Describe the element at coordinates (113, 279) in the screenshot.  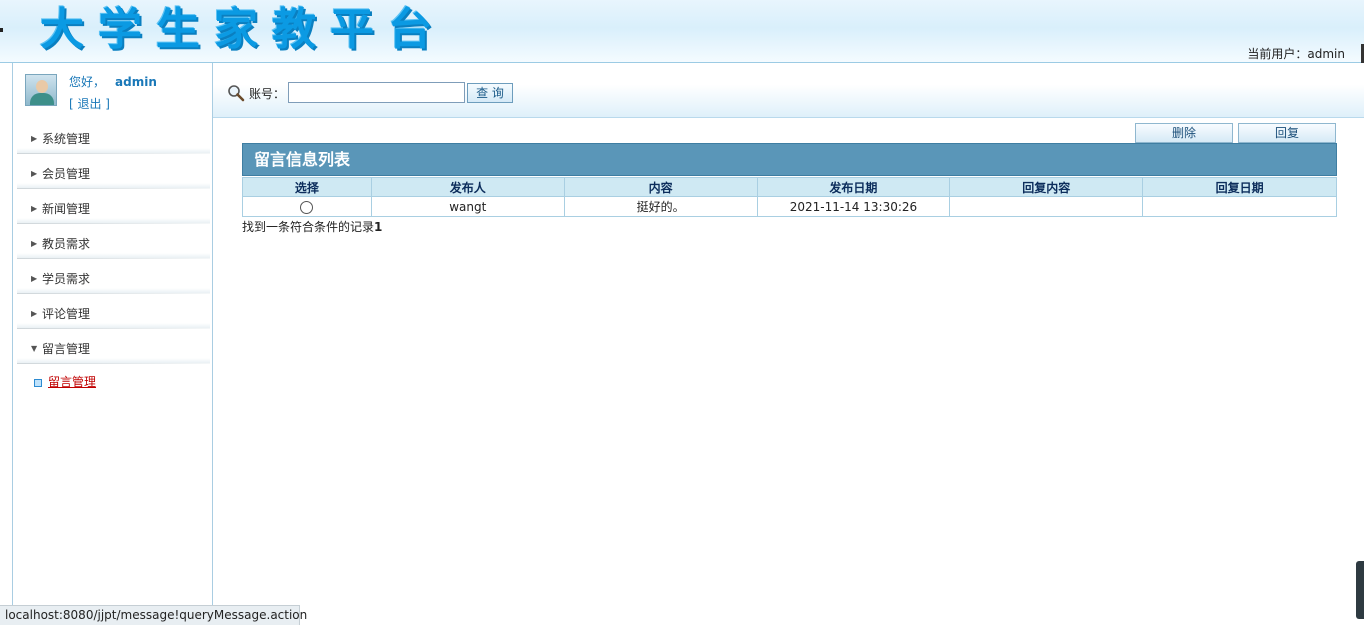
I see `sidebar-item-student-demand: ▶ 学员需求` at that location.